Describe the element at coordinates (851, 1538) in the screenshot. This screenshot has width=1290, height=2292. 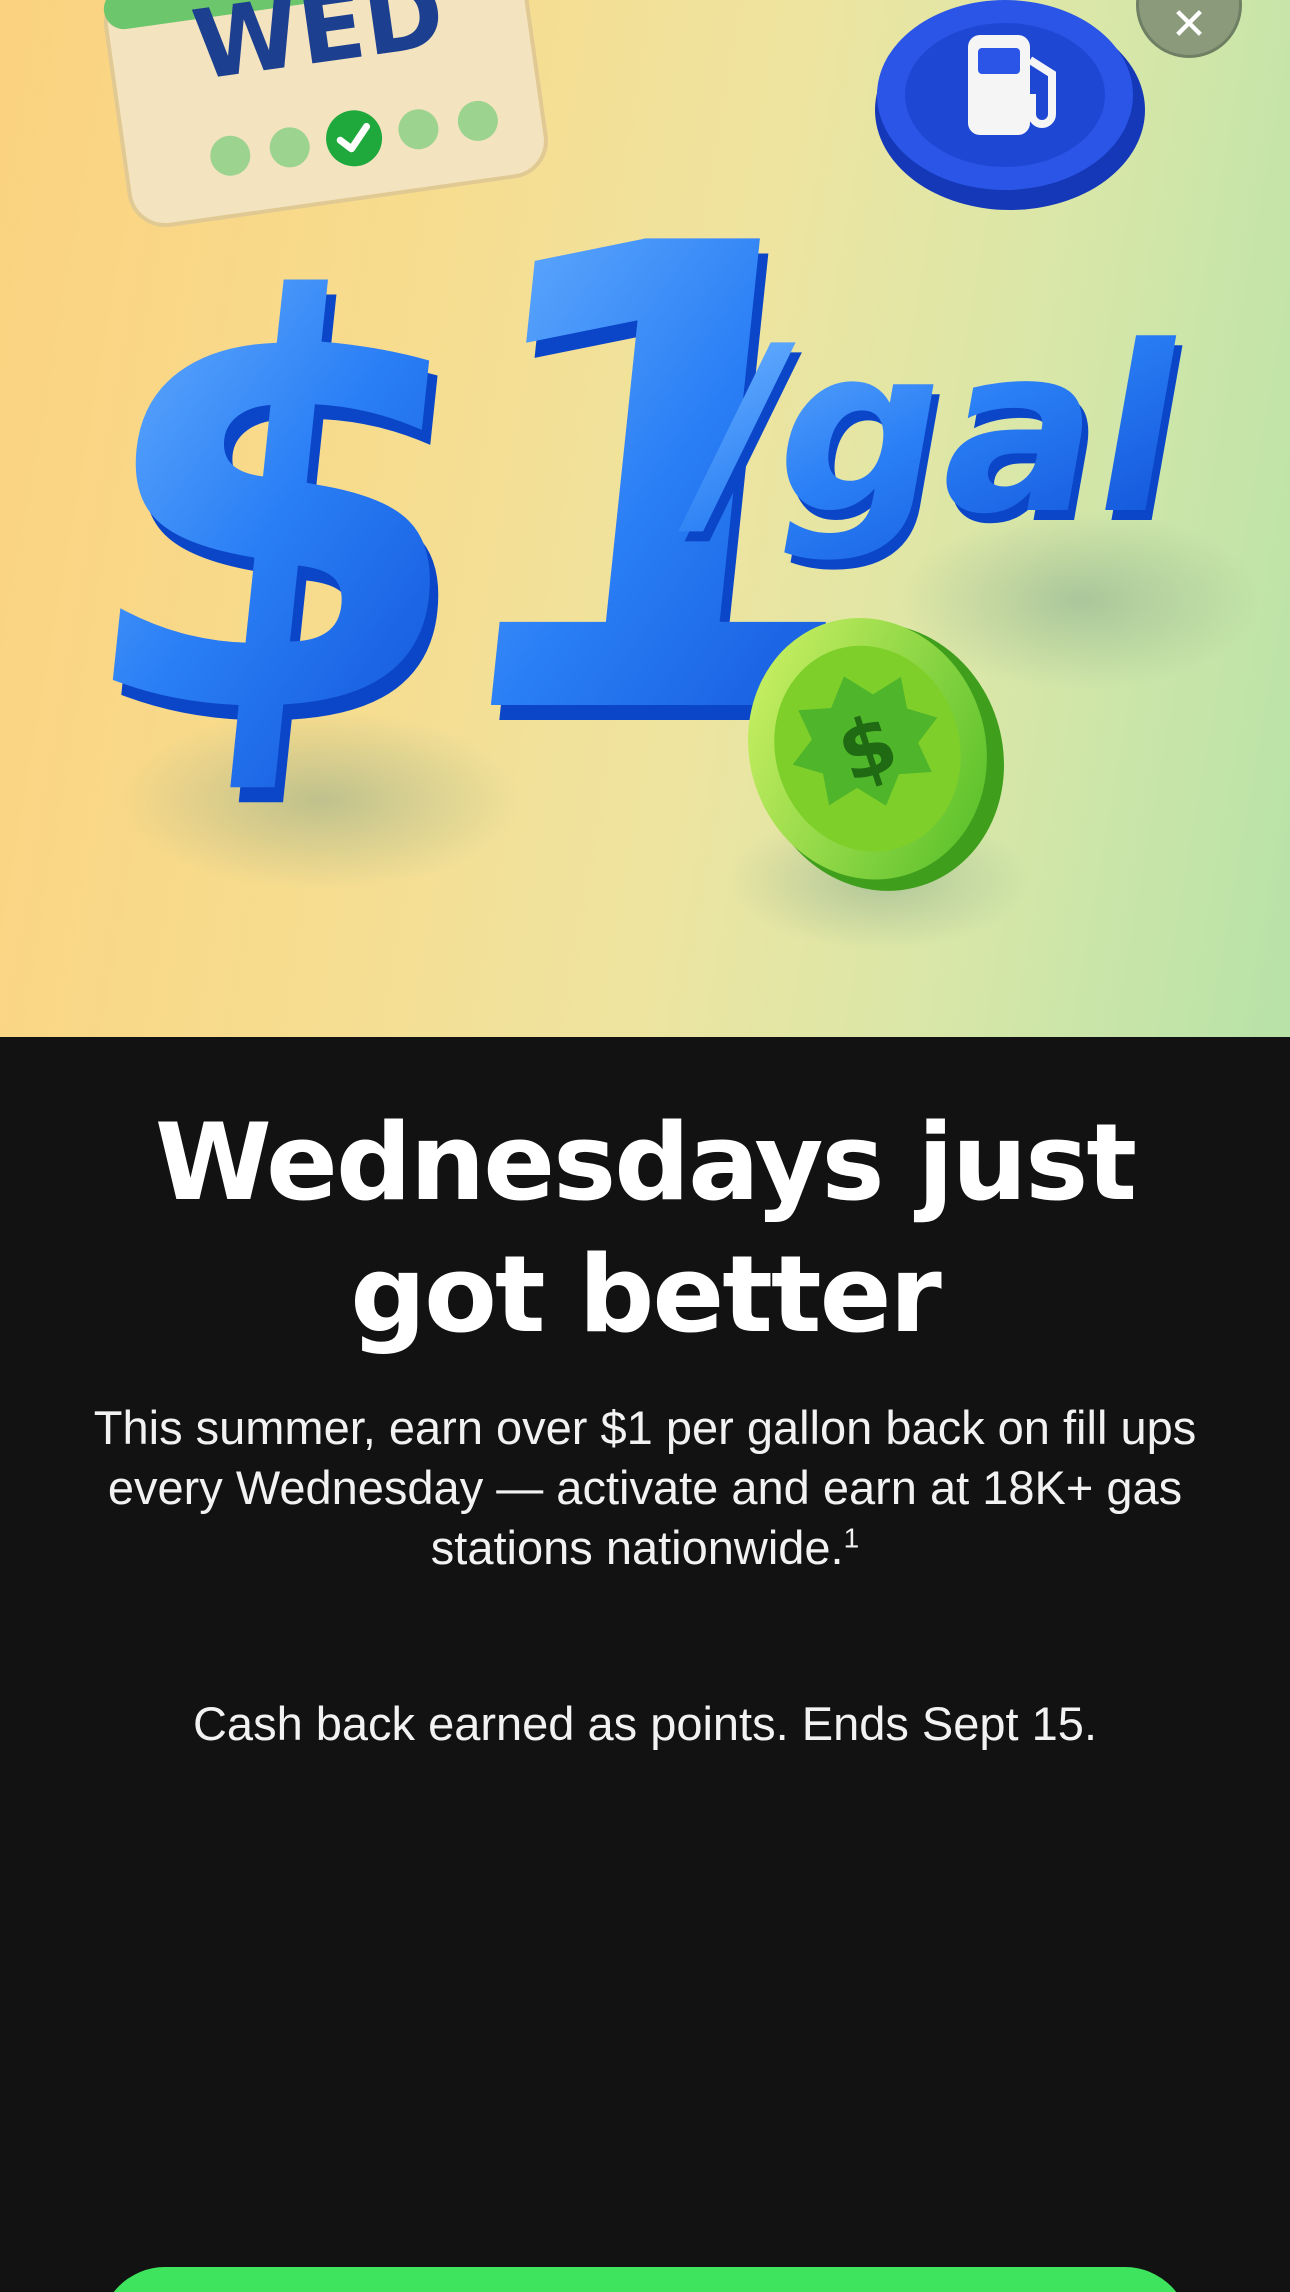
I see `footnote-marker: 1` at that location.